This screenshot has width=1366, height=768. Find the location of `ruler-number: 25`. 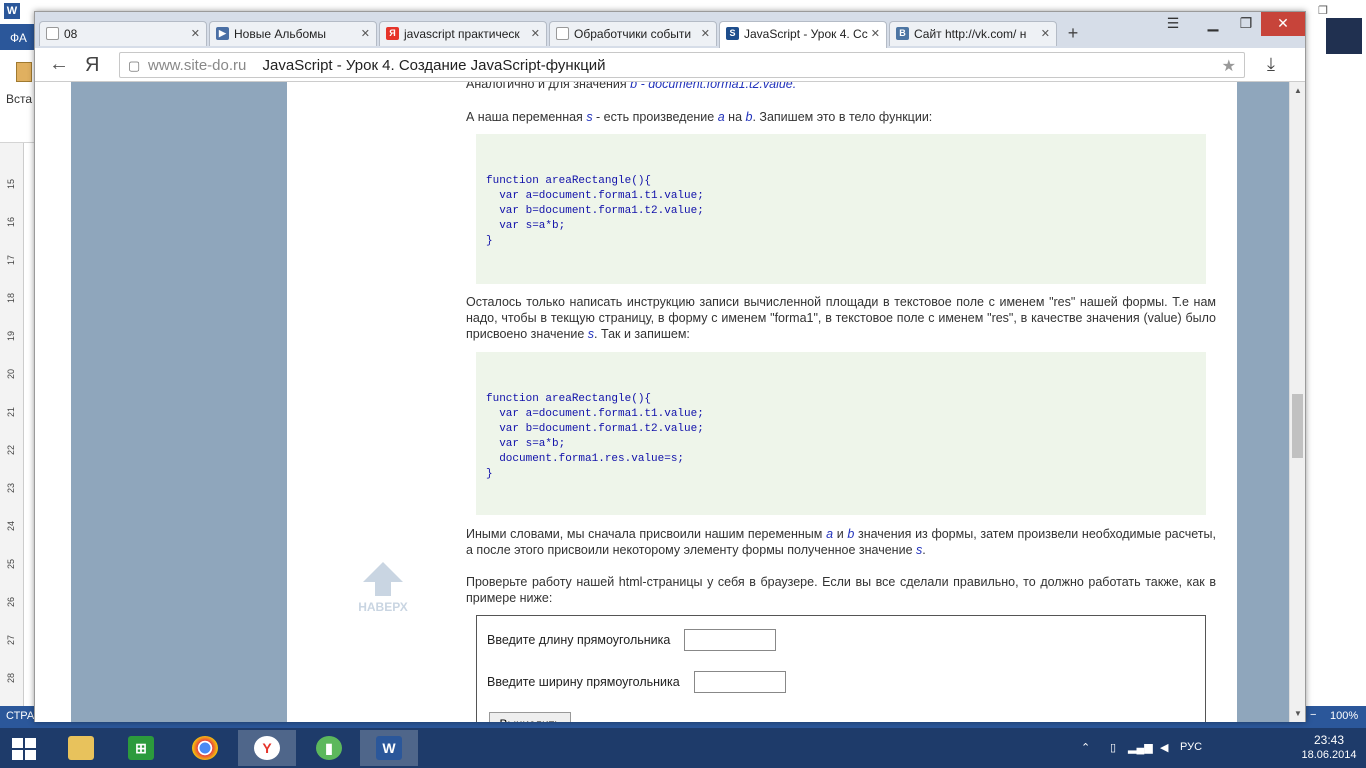

ruler-number: 25 is located at coordinates (11, 564).